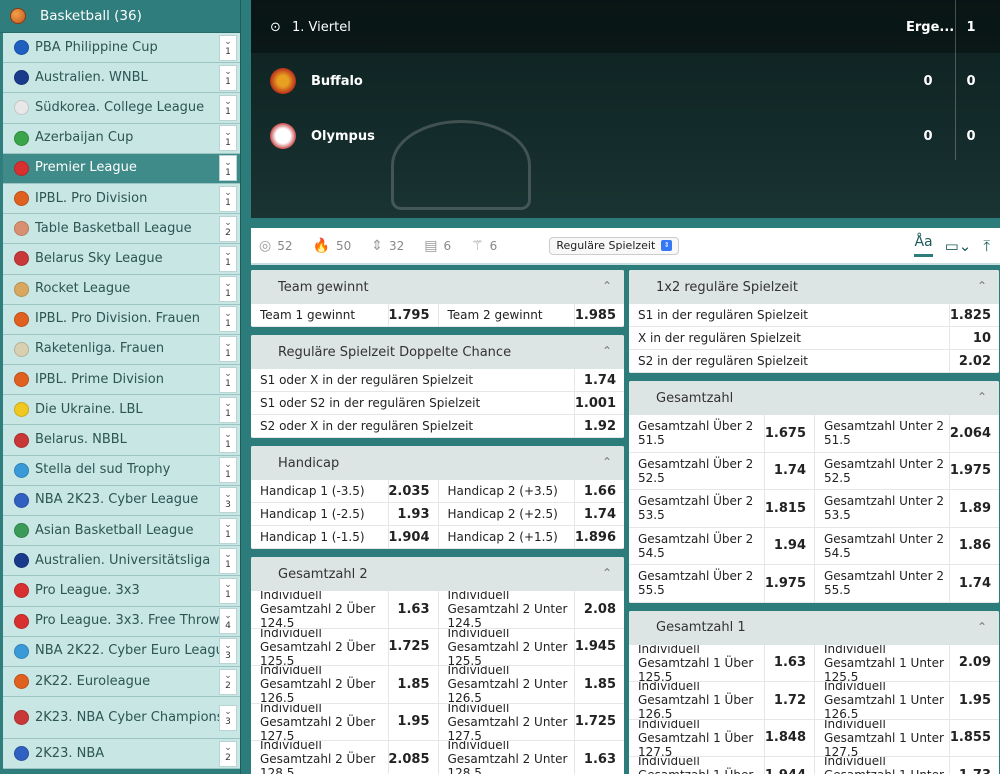 This screenshot has height=774, width=1000. I want to click on bet-odds: 1.985, so click(599, 315).